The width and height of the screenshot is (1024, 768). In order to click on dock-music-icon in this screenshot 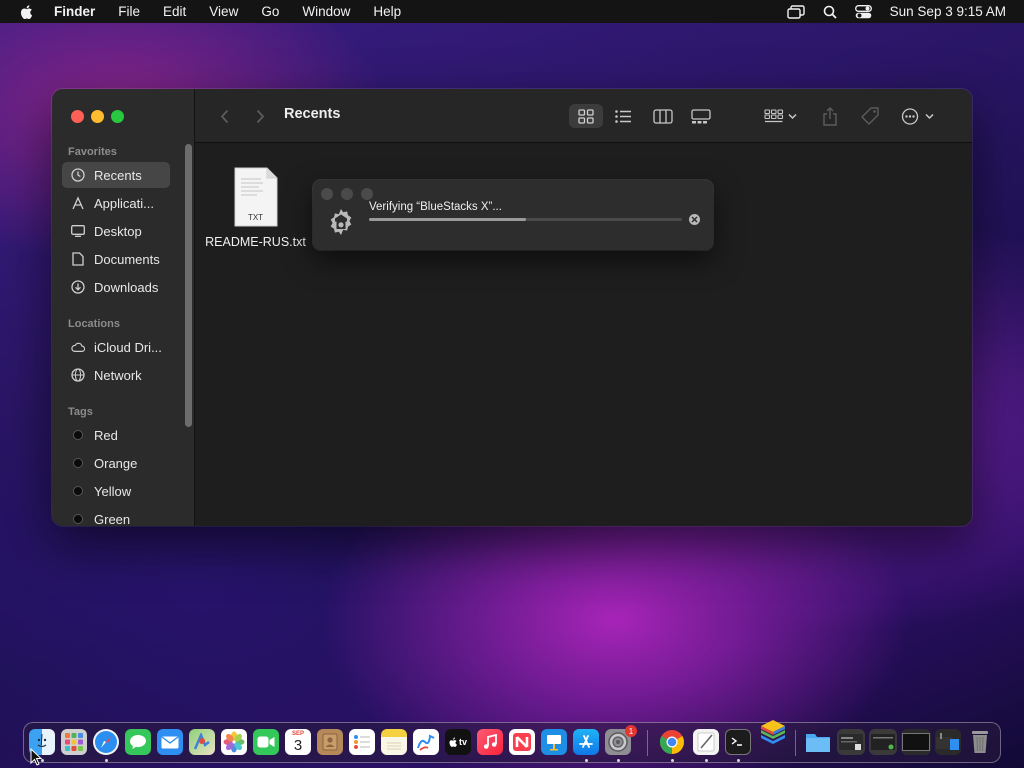, I will do `click(490, 742)`.